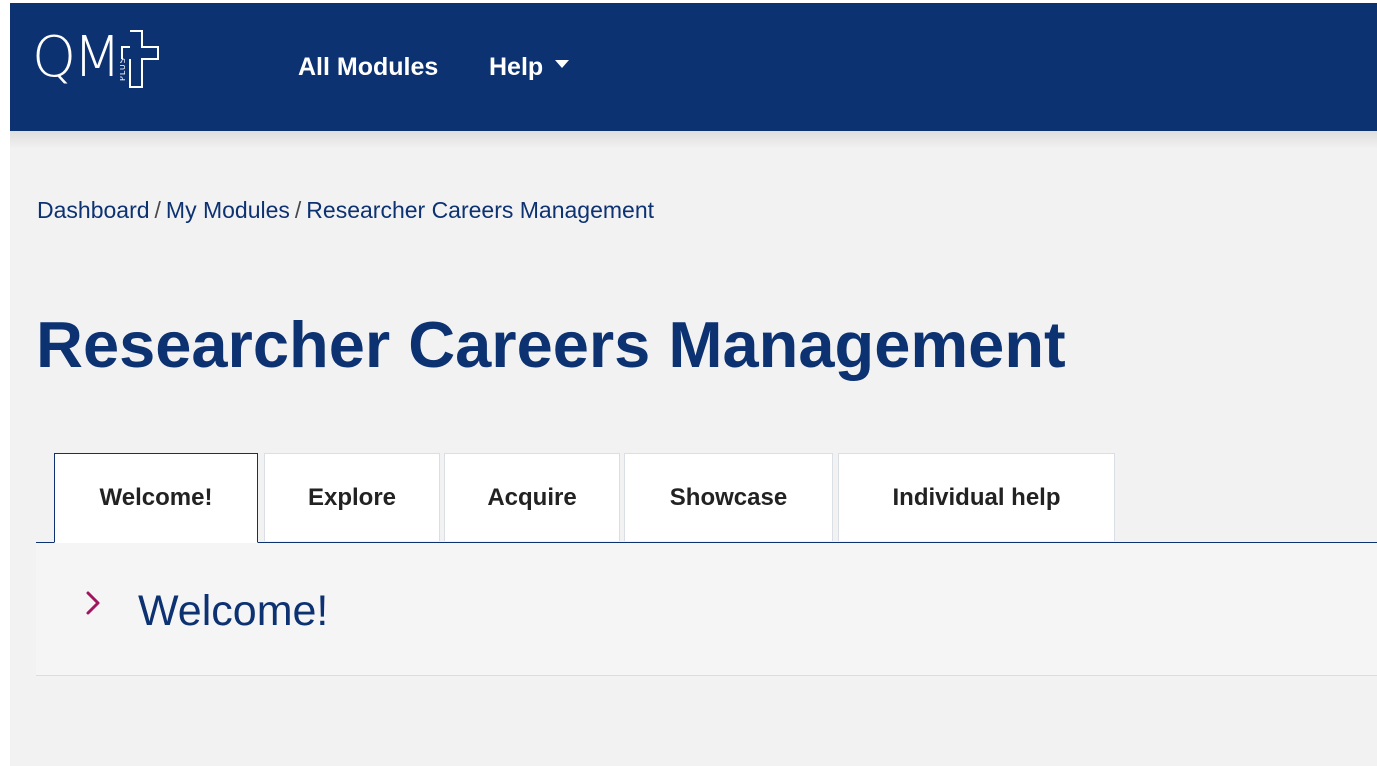 This screenshot has width=1377, height=766. I want to click on section-title: Welcome!, so click(233, 611).